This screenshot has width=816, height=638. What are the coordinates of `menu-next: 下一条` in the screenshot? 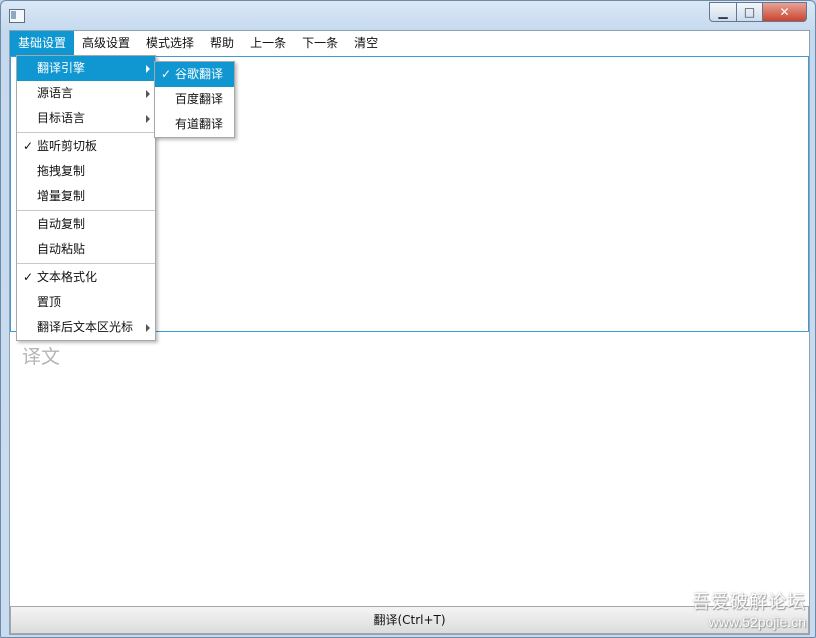 It's located at (320, 43).